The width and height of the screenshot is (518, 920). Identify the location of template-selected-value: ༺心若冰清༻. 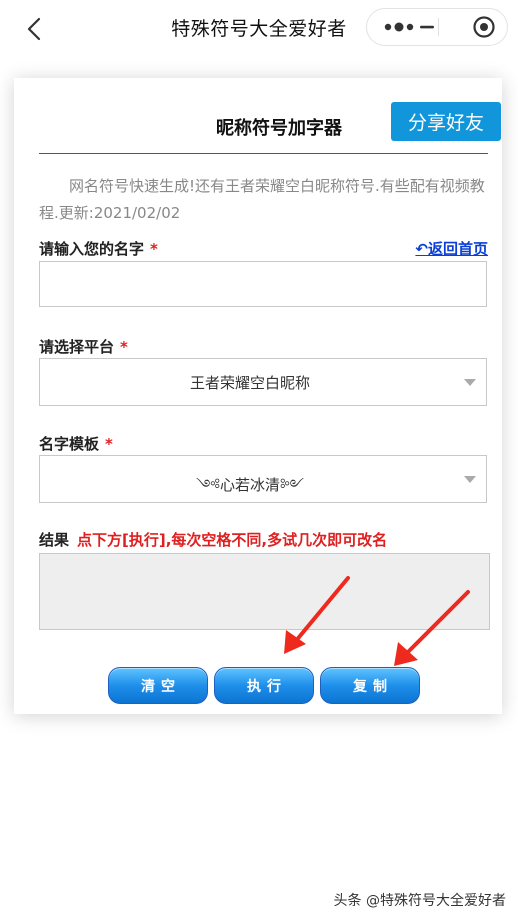
(249, 485).